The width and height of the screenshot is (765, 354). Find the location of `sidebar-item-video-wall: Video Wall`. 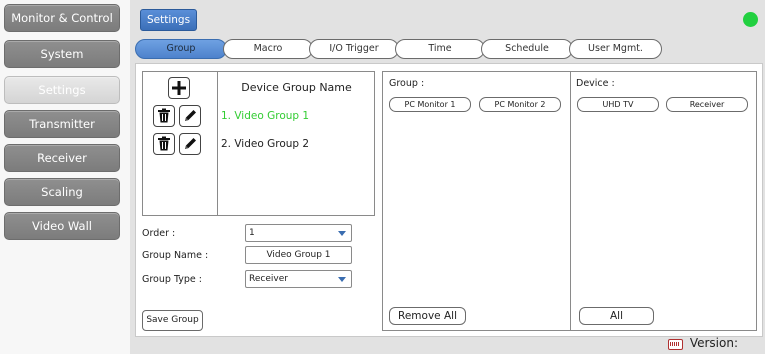

sidebar-item-video-wall: Video Wall is located at coordinates (62, 226).